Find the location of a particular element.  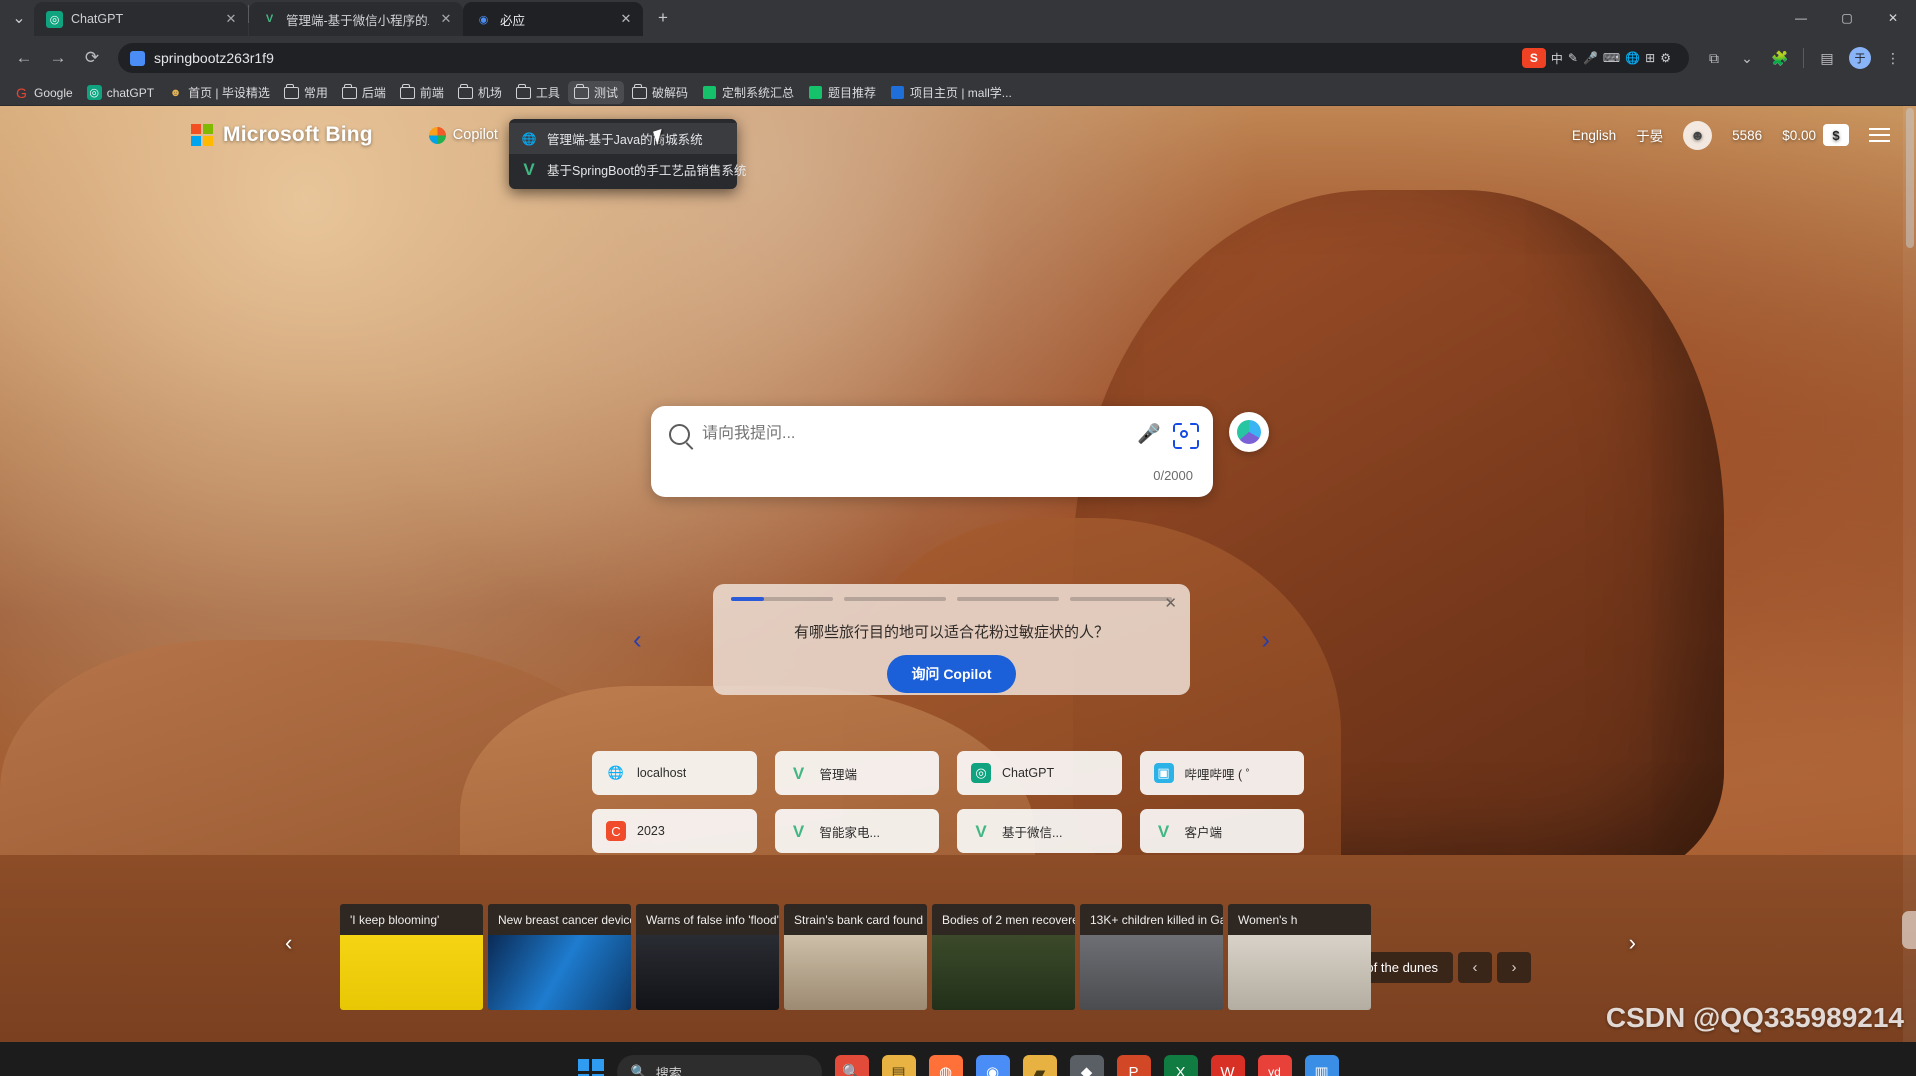

search-input is located at coordinates (914, 434).